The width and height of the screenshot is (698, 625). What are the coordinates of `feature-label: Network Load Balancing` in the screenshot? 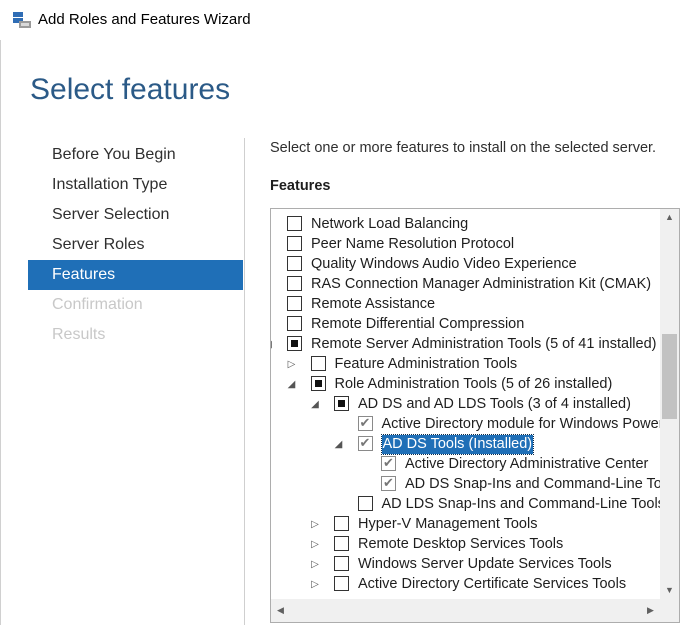 It's located at (389, 224).